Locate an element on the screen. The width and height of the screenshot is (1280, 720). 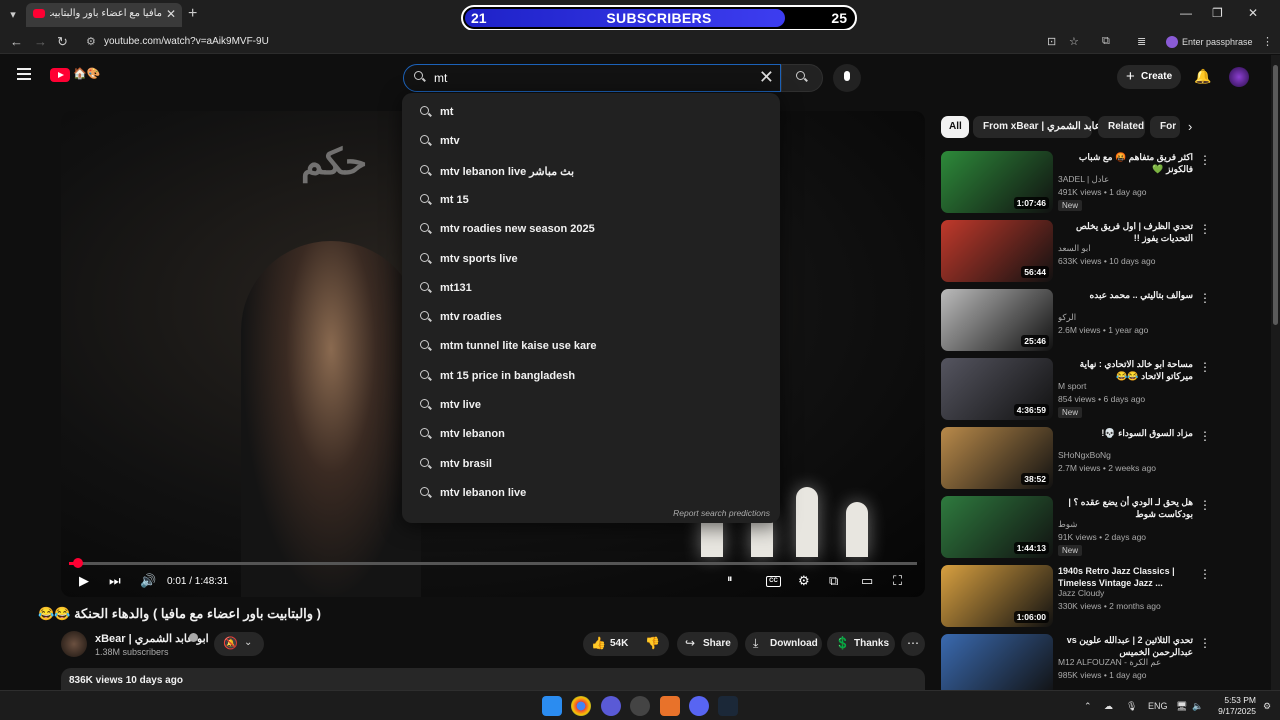
like-count: 54K is located at coordinates (619, 643).